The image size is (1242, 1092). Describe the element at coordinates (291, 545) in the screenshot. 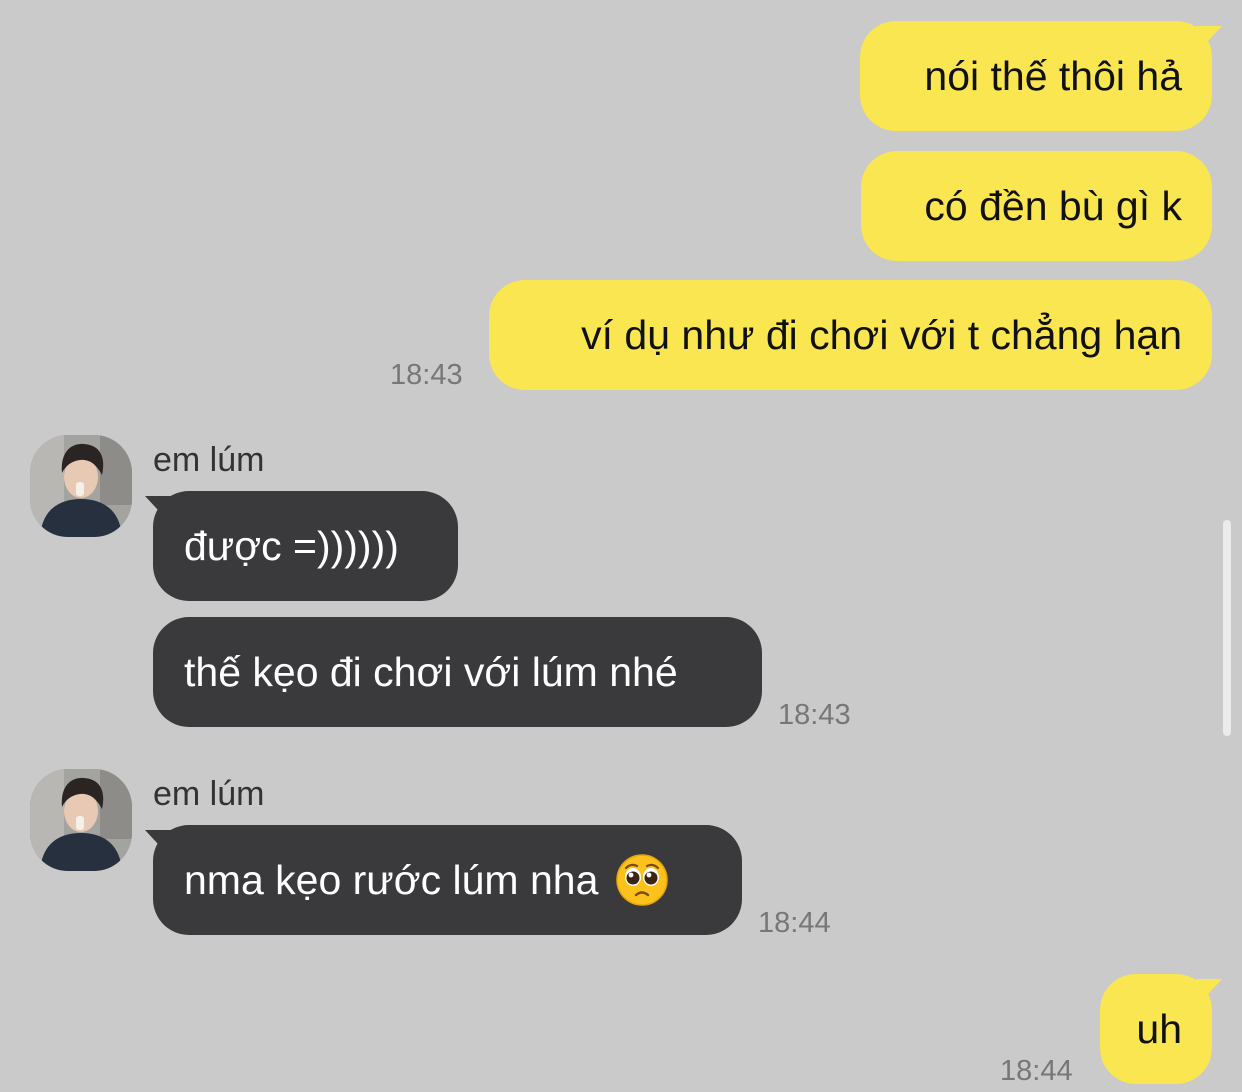

I see `message-text: được =))))))` at that location.